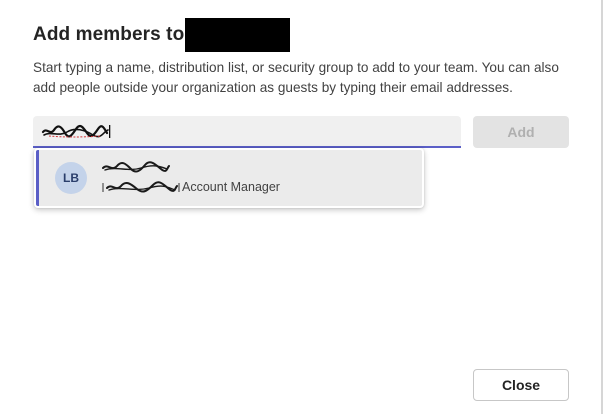 This screenshot has height=414, width=603. What do you see at coordinates (521, 385) in the screenshot?
I see `close-button: Close` at bounding box center [521, 385].